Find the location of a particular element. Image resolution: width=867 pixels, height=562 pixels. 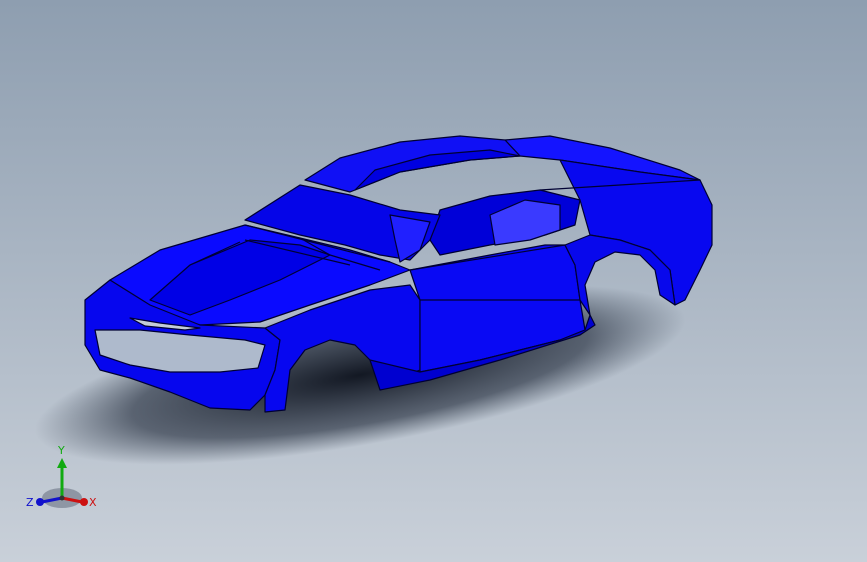

door-panel is located at coordinates (497, 308).